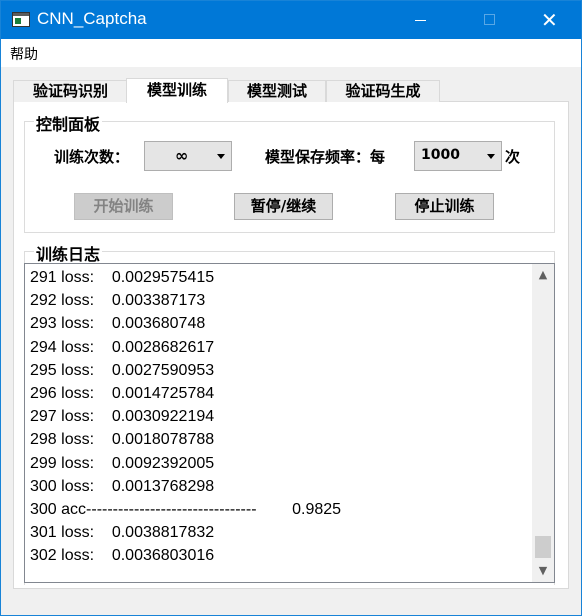 The width and height of the screenshot is (582, 616). I want to click on minimize-icon, so click(420, 20).